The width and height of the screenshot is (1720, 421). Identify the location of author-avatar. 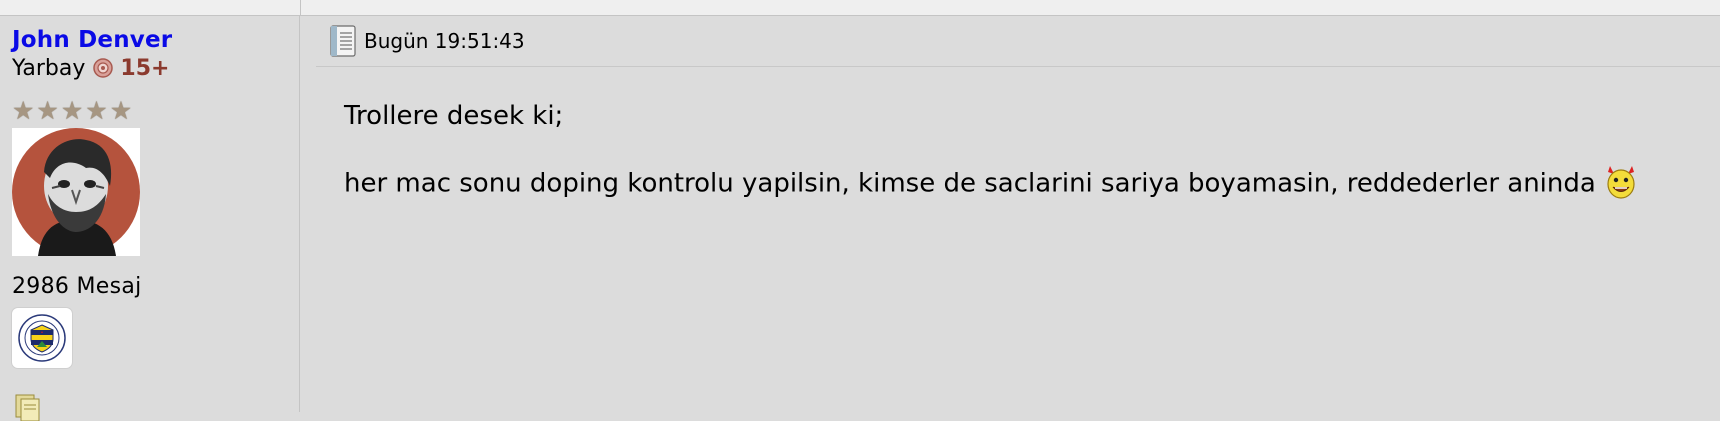
(76, 192).